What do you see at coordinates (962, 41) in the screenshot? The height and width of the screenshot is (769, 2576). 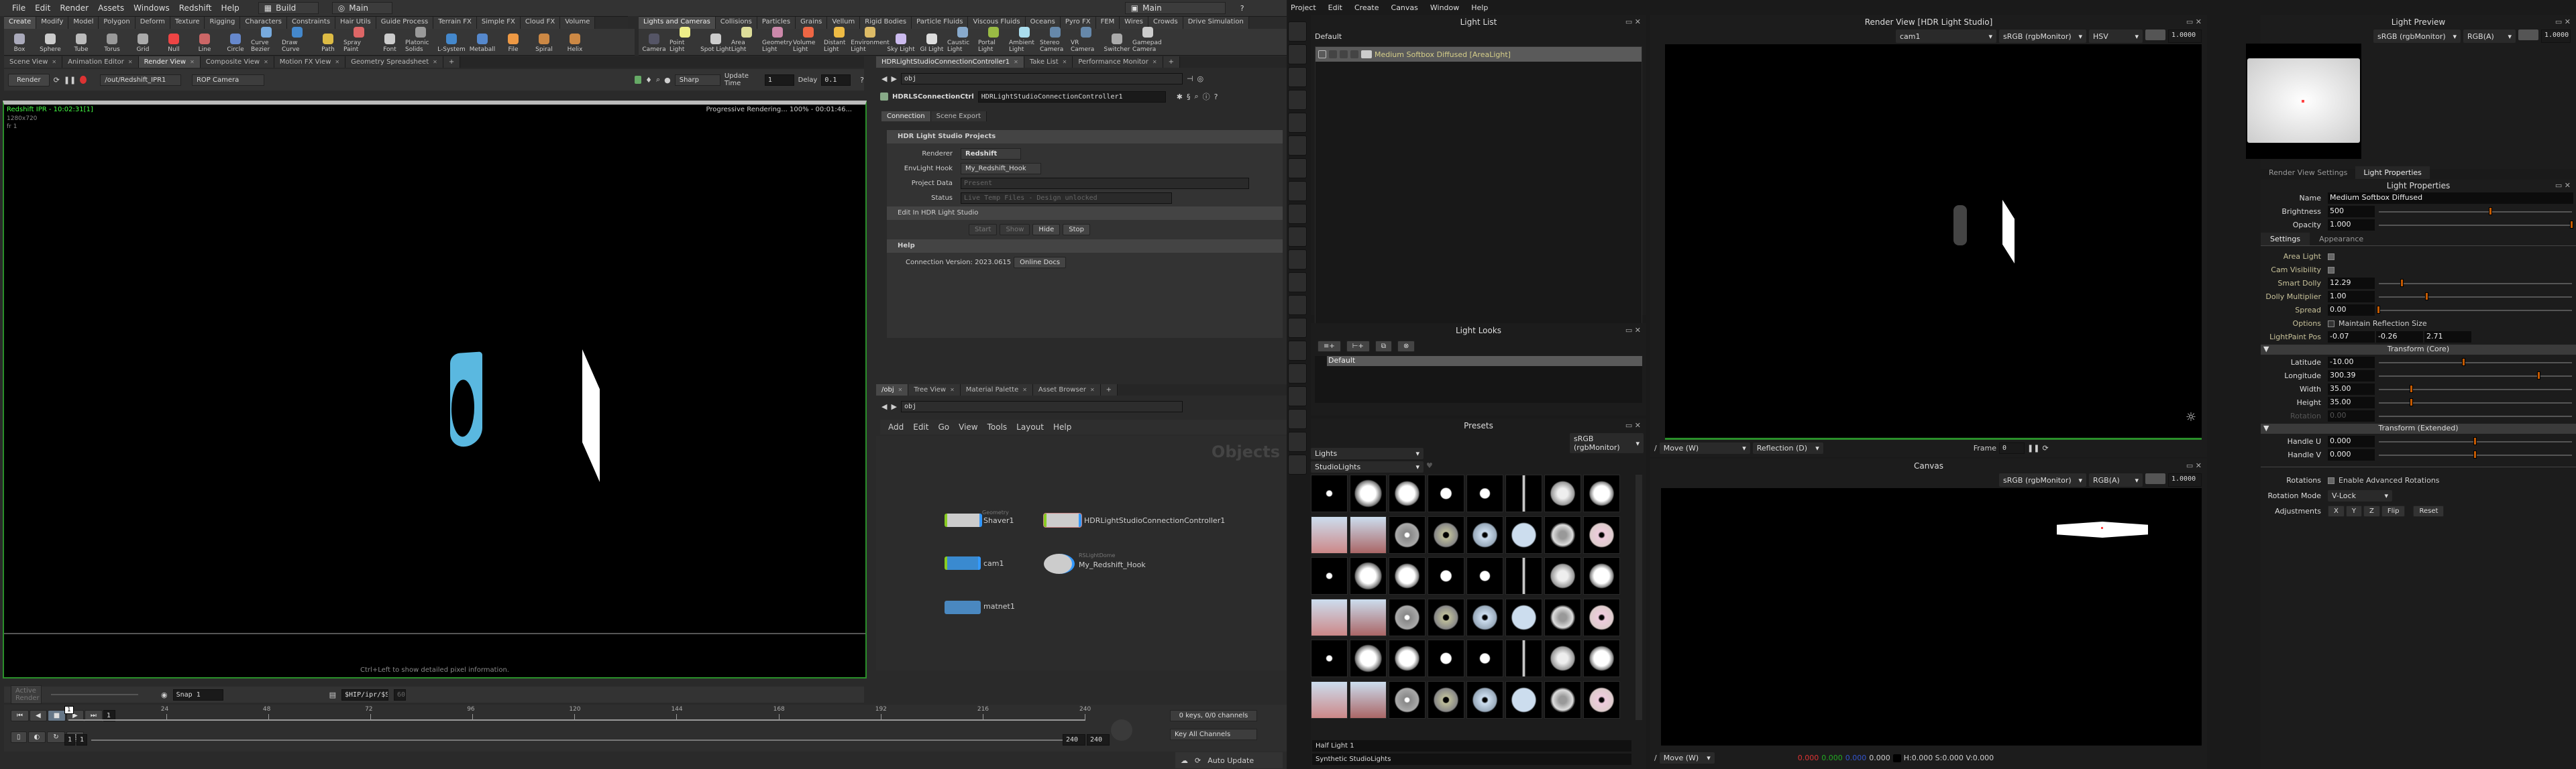 I see `shelf-tool: Caustic Light` at bounding box center [962, 41].